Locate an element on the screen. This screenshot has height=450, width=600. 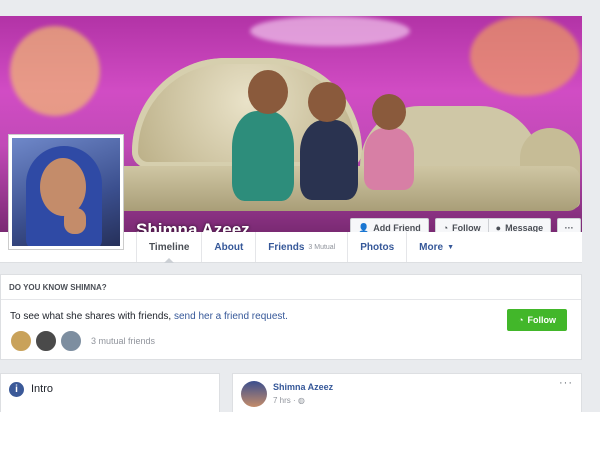
tab-timeline: Timeline is located at coordinates (168, 247).